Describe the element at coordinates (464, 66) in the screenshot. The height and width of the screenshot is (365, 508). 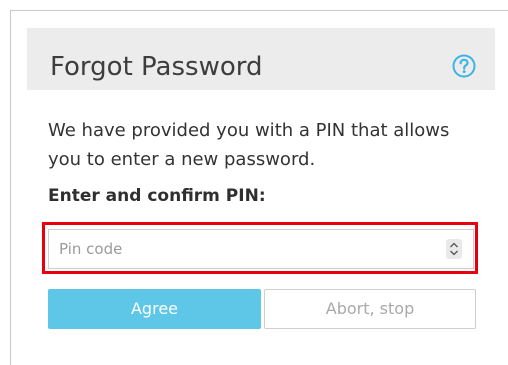
I see `help-icon` at that location.